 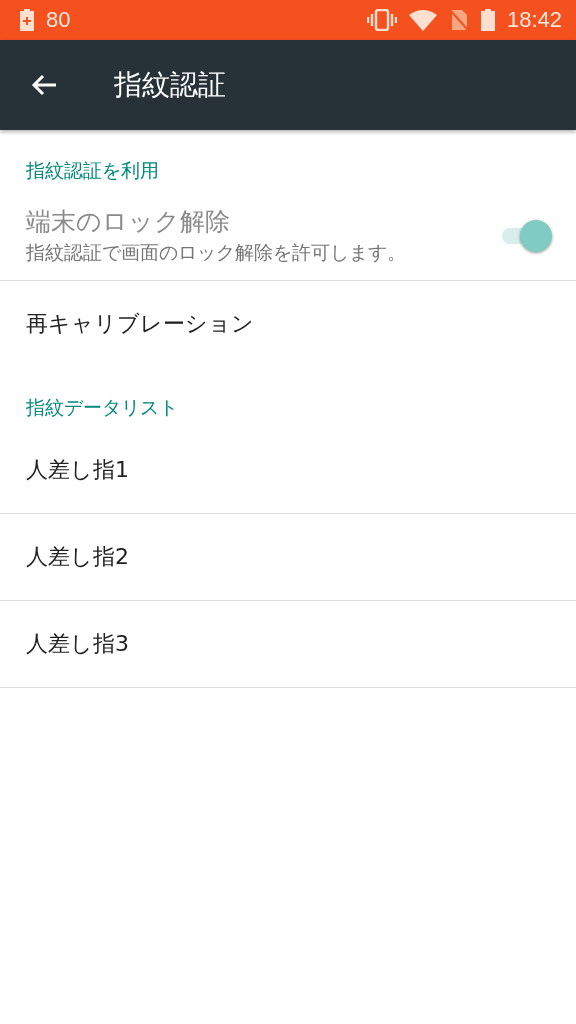 What do you see at coordinates (92, 170) in the screenshot?
I see `section-header: 指紋認証を利用` at bounding box center [92, 170].